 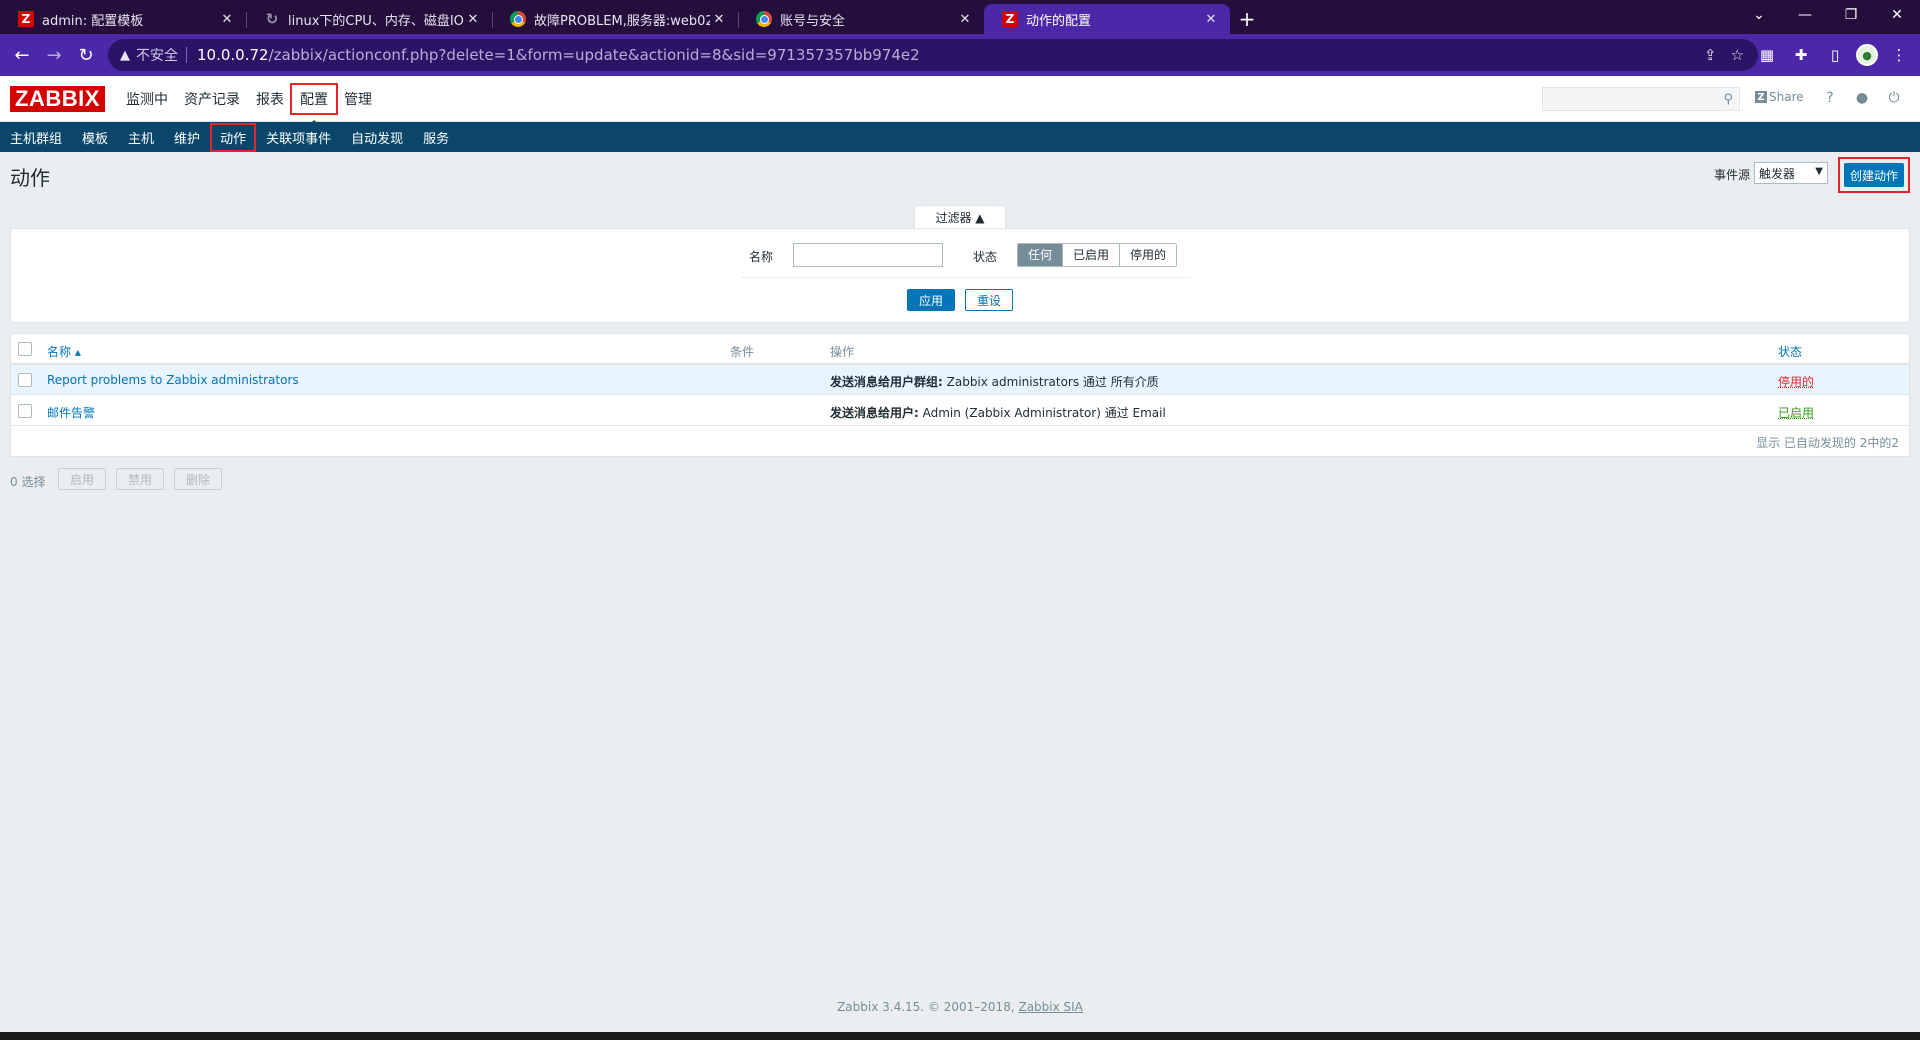 I want to click on column-conditions: 条件, so click(x=742, y=352).